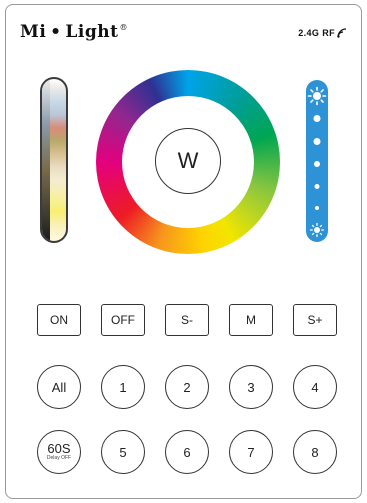 The width and height of the screenshot is (367, 503). What do you see at coordinates (316, 33) in the screenshot?
I see `rf-label: 2.4G RF` at bounding box center [316, 33].